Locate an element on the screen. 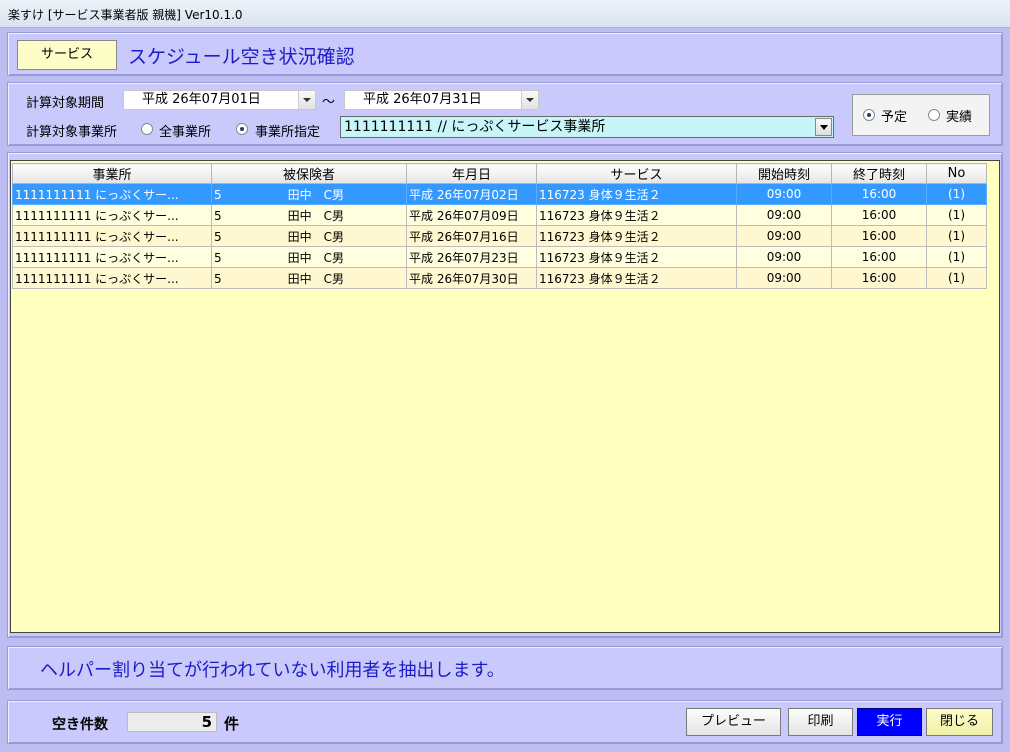 This screenshot has height=752, width=1010. actual-label: 実績 is located at coordinates (959, 115).